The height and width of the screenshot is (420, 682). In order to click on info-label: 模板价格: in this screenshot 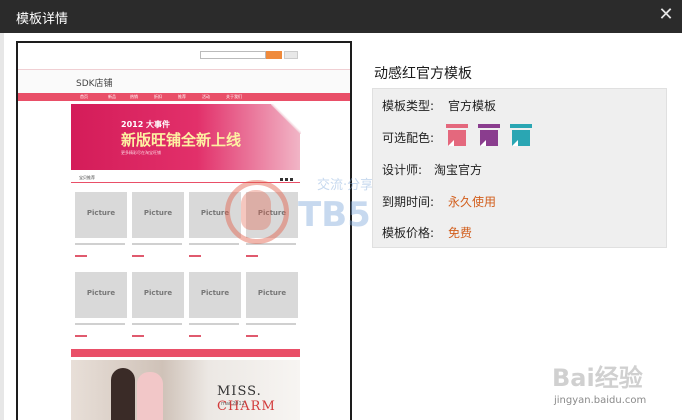, I will do `click(408, 233)`.